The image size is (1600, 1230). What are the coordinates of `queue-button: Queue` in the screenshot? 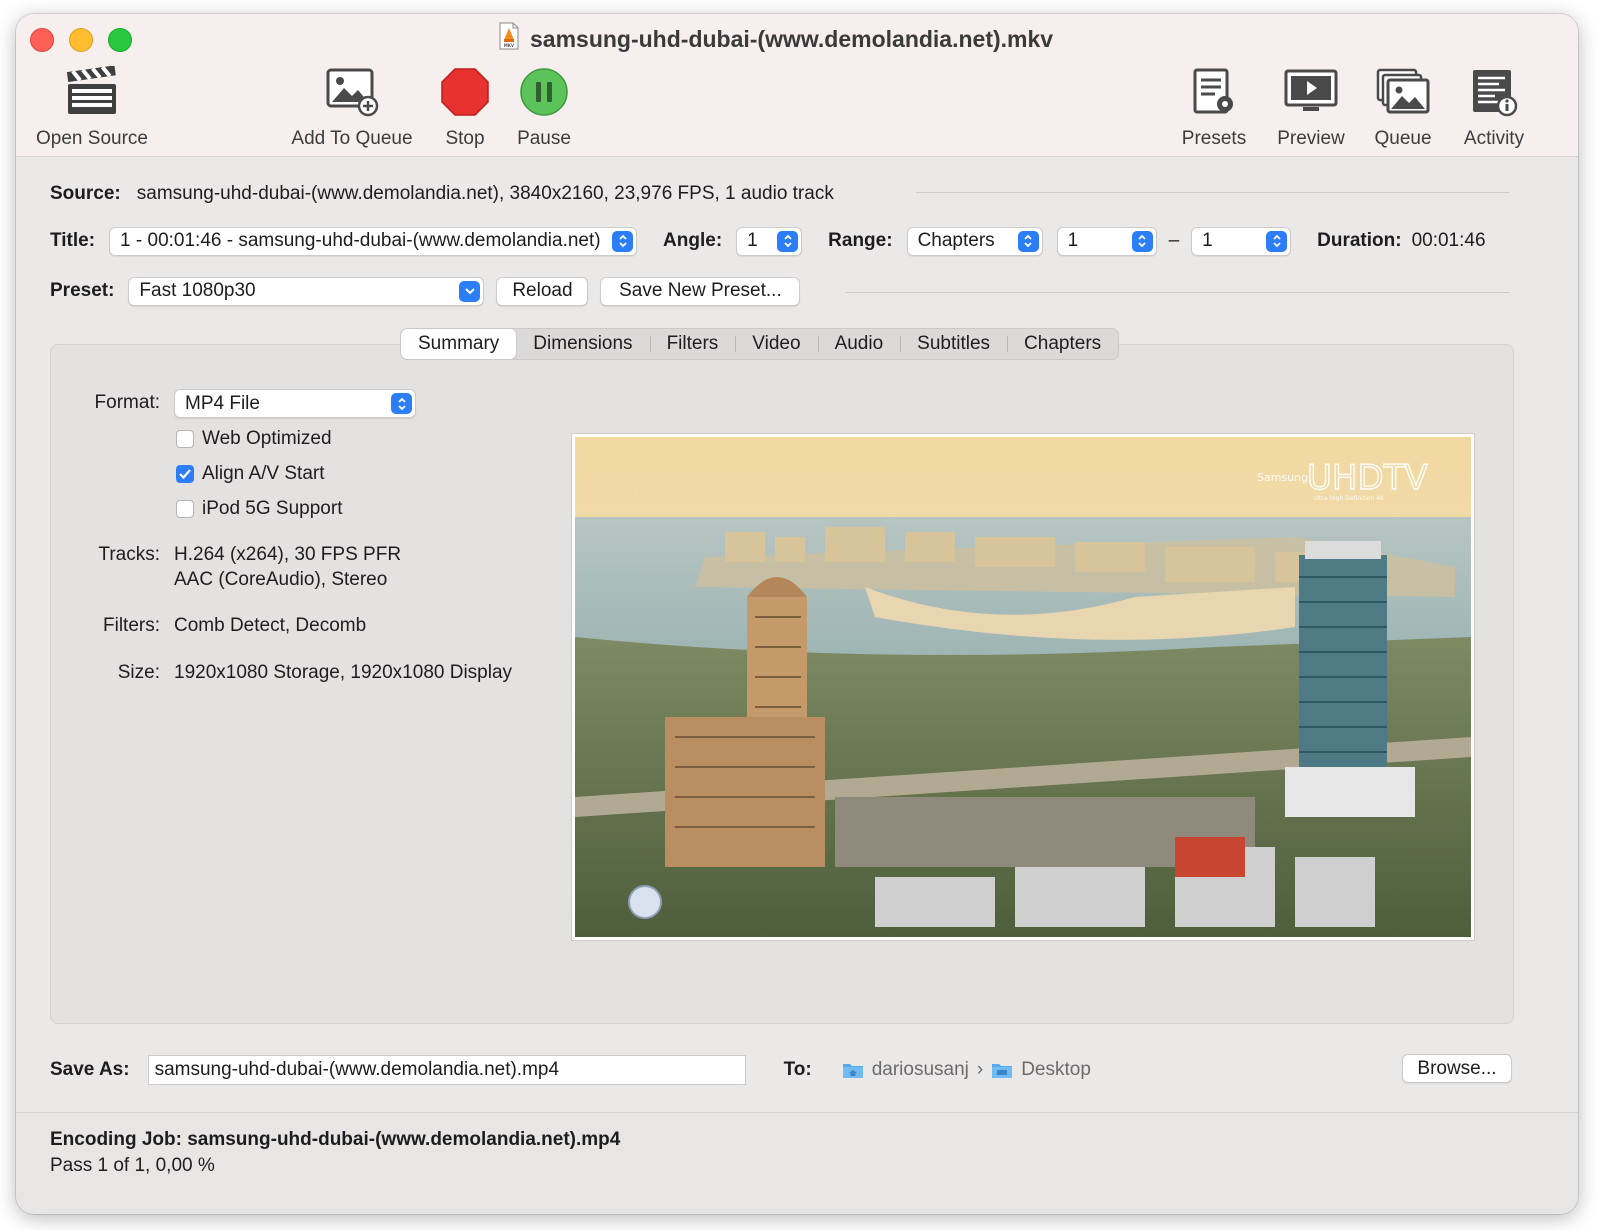 It's located at (1403, 107).